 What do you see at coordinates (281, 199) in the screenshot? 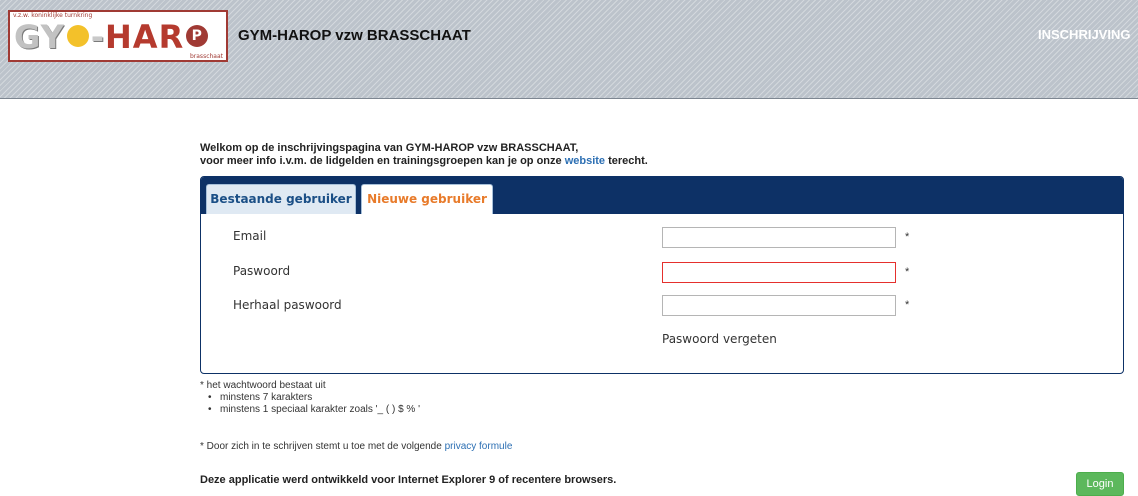
I see `tab-existing-user: Bestaande gebruiker` at bounding box center [281, 199].